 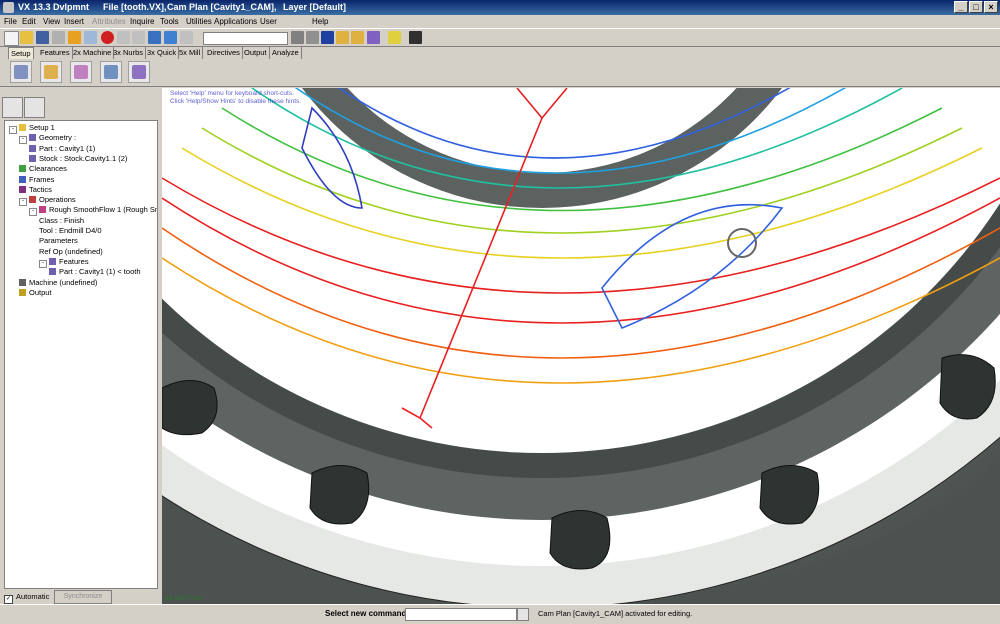 I want to click on pan-icon, so click(x=327, y=37).